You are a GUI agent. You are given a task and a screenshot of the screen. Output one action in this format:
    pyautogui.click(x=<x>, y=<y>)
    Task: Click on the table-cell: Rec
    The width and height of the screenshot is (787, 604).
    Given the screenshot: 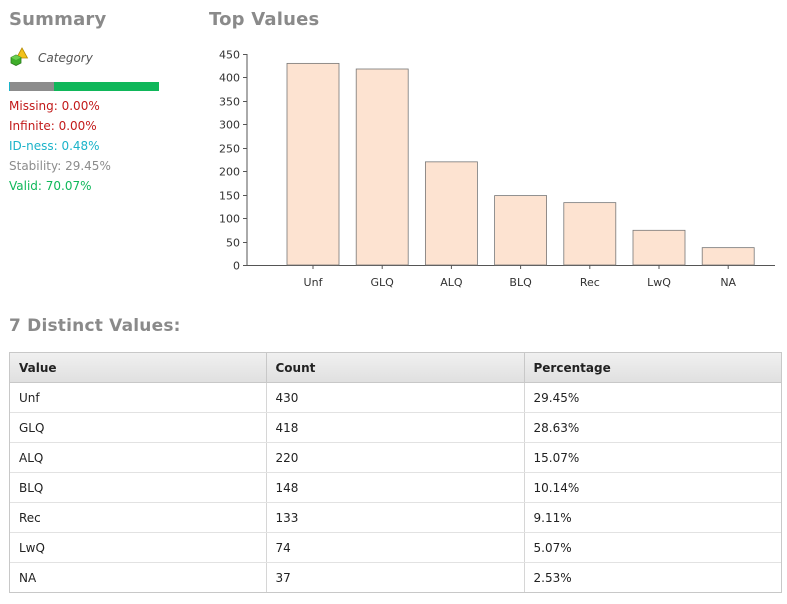 What is the action you would take?
    pyautogui.click(x=138, y=517)
    